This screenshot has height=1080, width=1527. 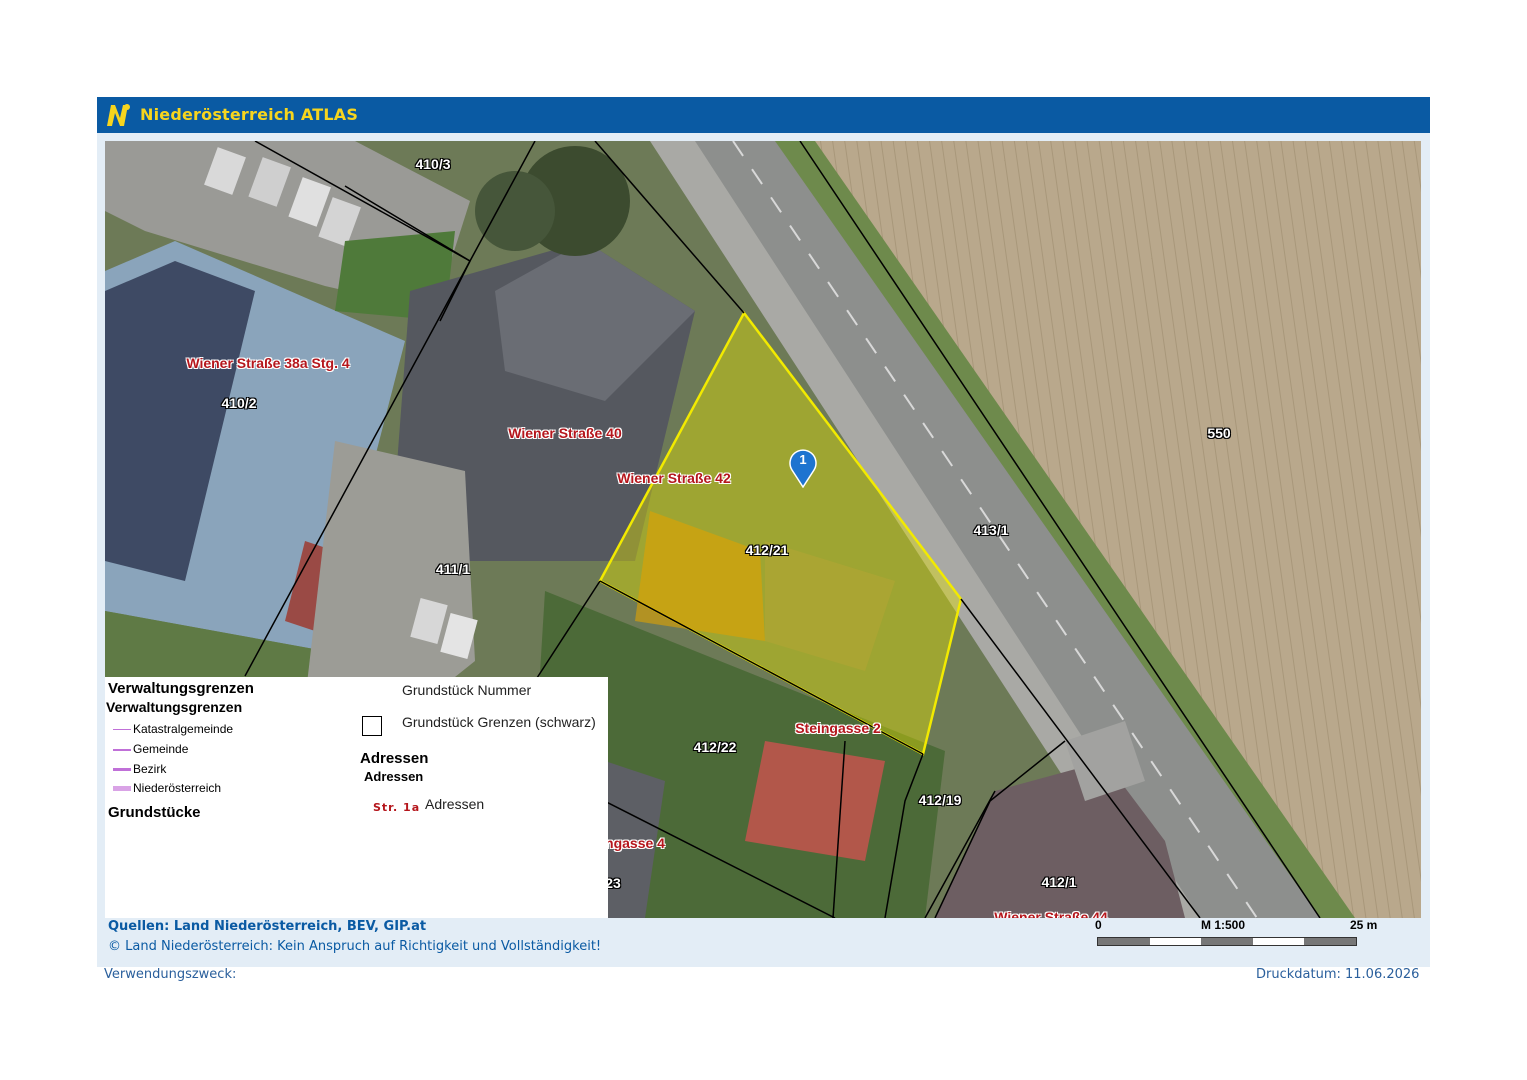 I want to click on legend-item-niederoesterreich: Niederösterreich, so click(x=167, y=788).